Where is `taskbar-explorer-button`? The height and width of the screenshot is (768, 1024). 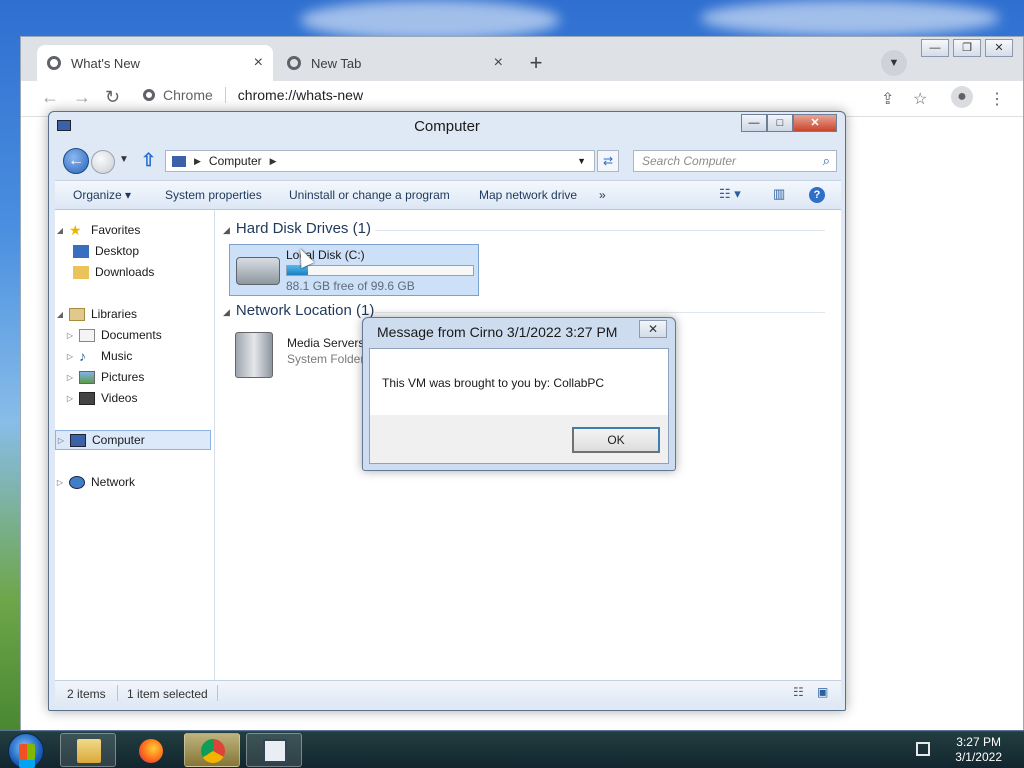
taskbar-explorer-button is located at coordinates (88, 750).